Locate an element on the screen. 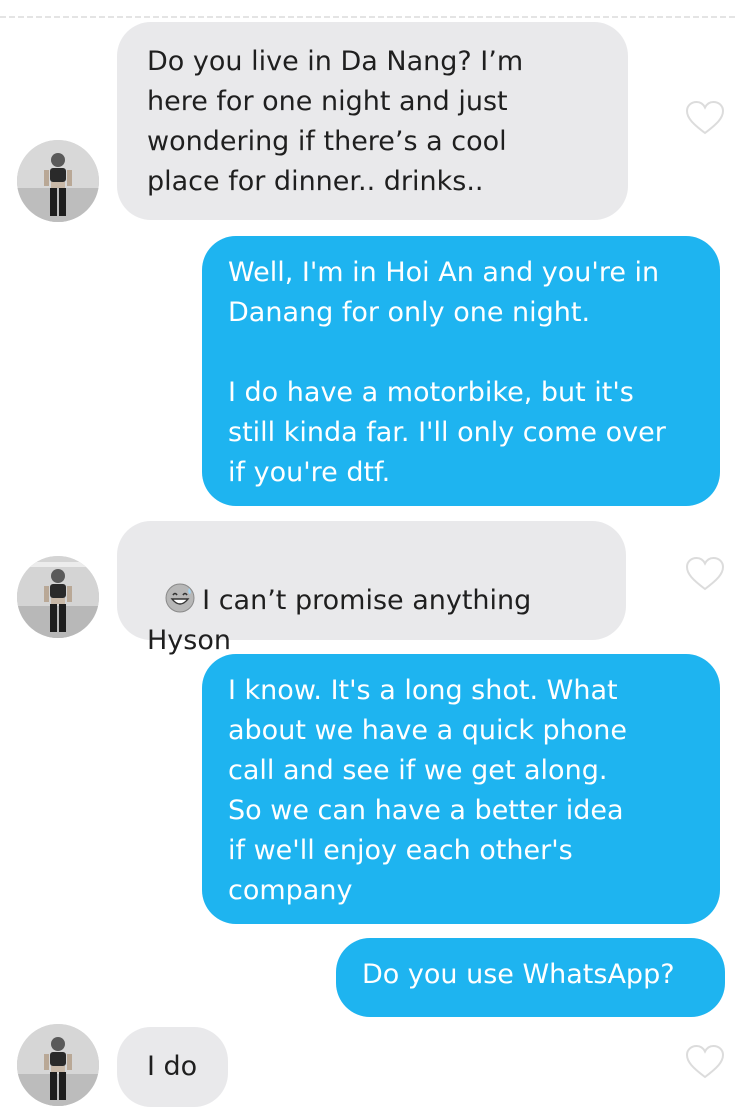  message-bubble-received: I can’t promise anything Hyson is located at coordinates (371, 588).